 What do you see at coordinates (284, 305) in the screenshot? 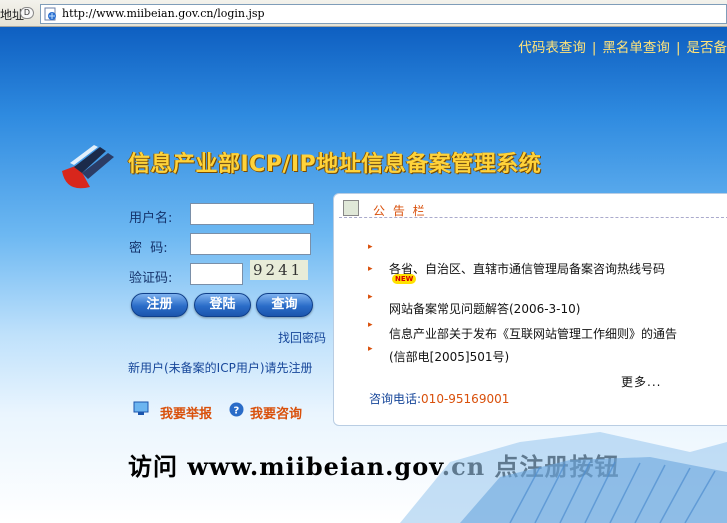
I see `query-button: 查询` at bounding box center [284, 305].